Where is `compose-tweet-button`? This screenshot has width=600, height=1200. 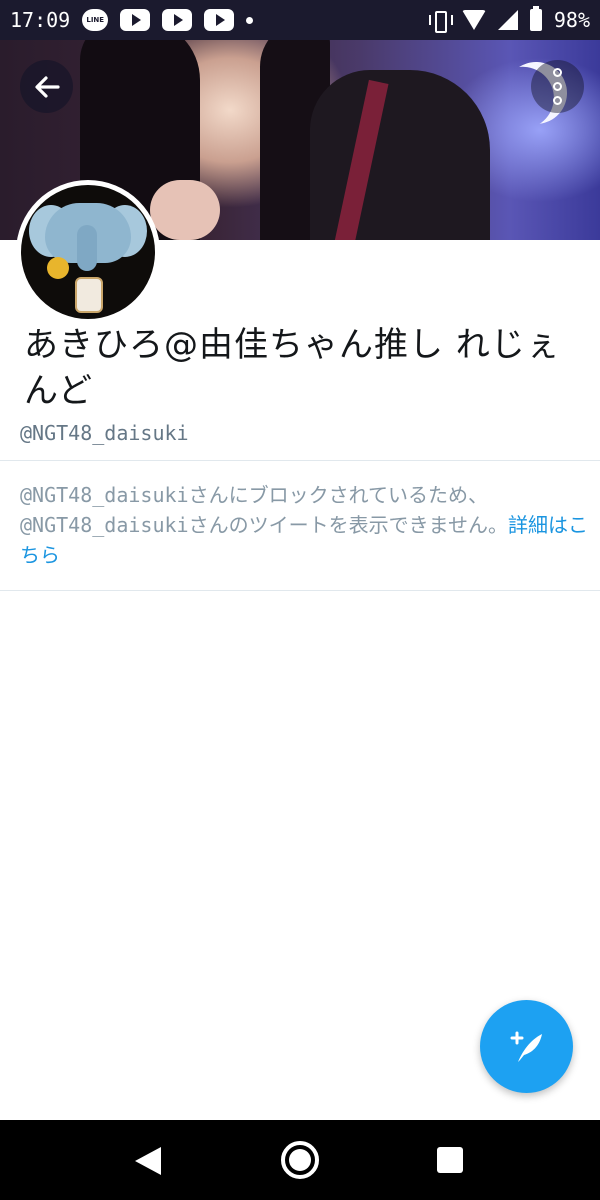
compose-tweet-button is located at coordinates (526, 1046).